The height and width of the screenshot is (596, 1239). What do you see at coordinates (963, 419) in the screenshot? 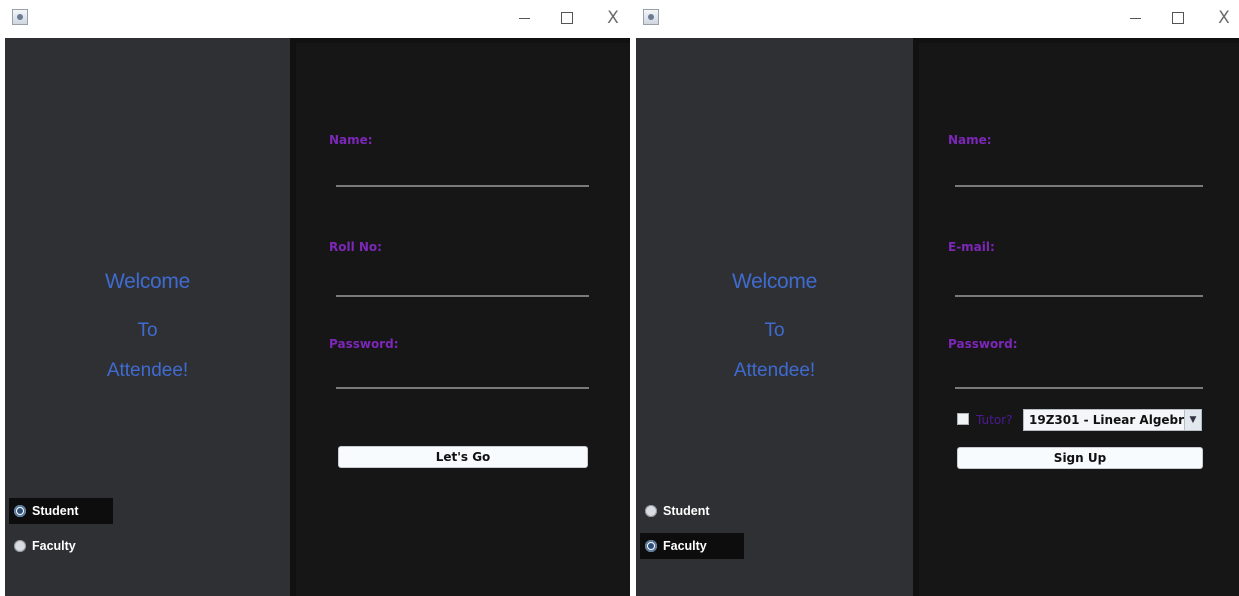
I see `tutor-checkbox` at bounding box center [963, 419].